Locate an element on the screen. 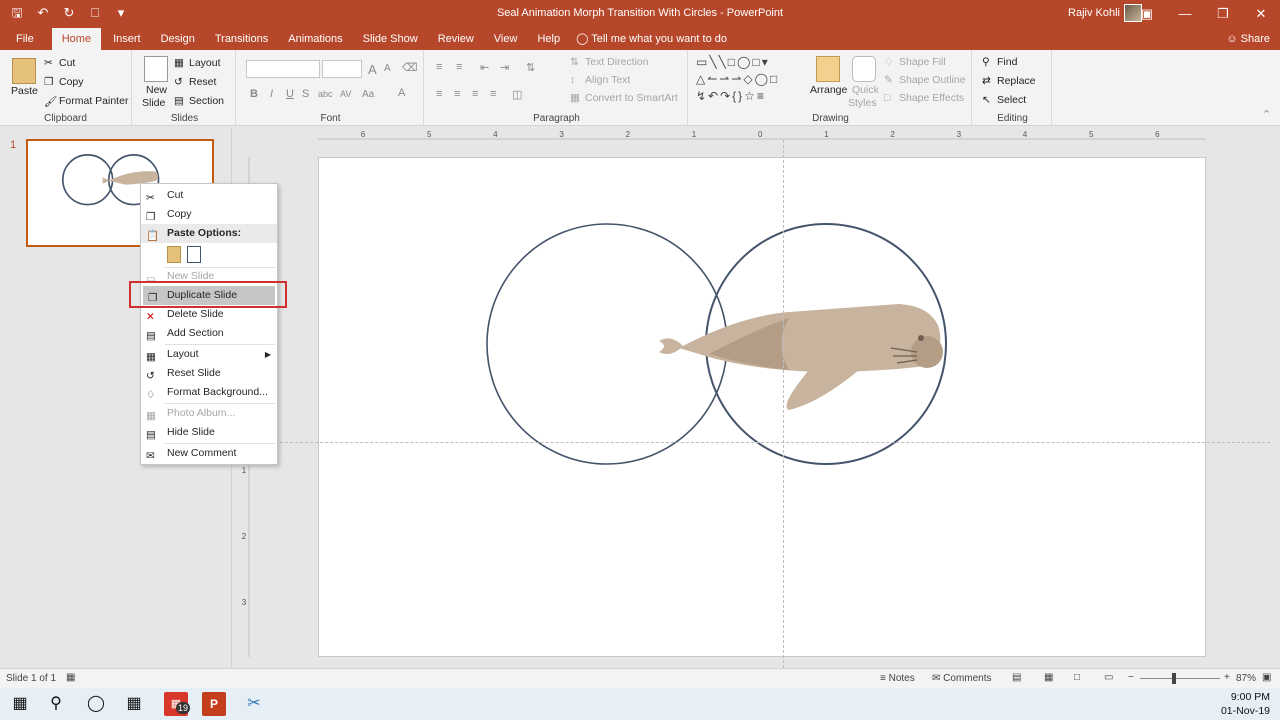 The image size is (1280, 720). vertical-guide is located at coordinates (783, 404).